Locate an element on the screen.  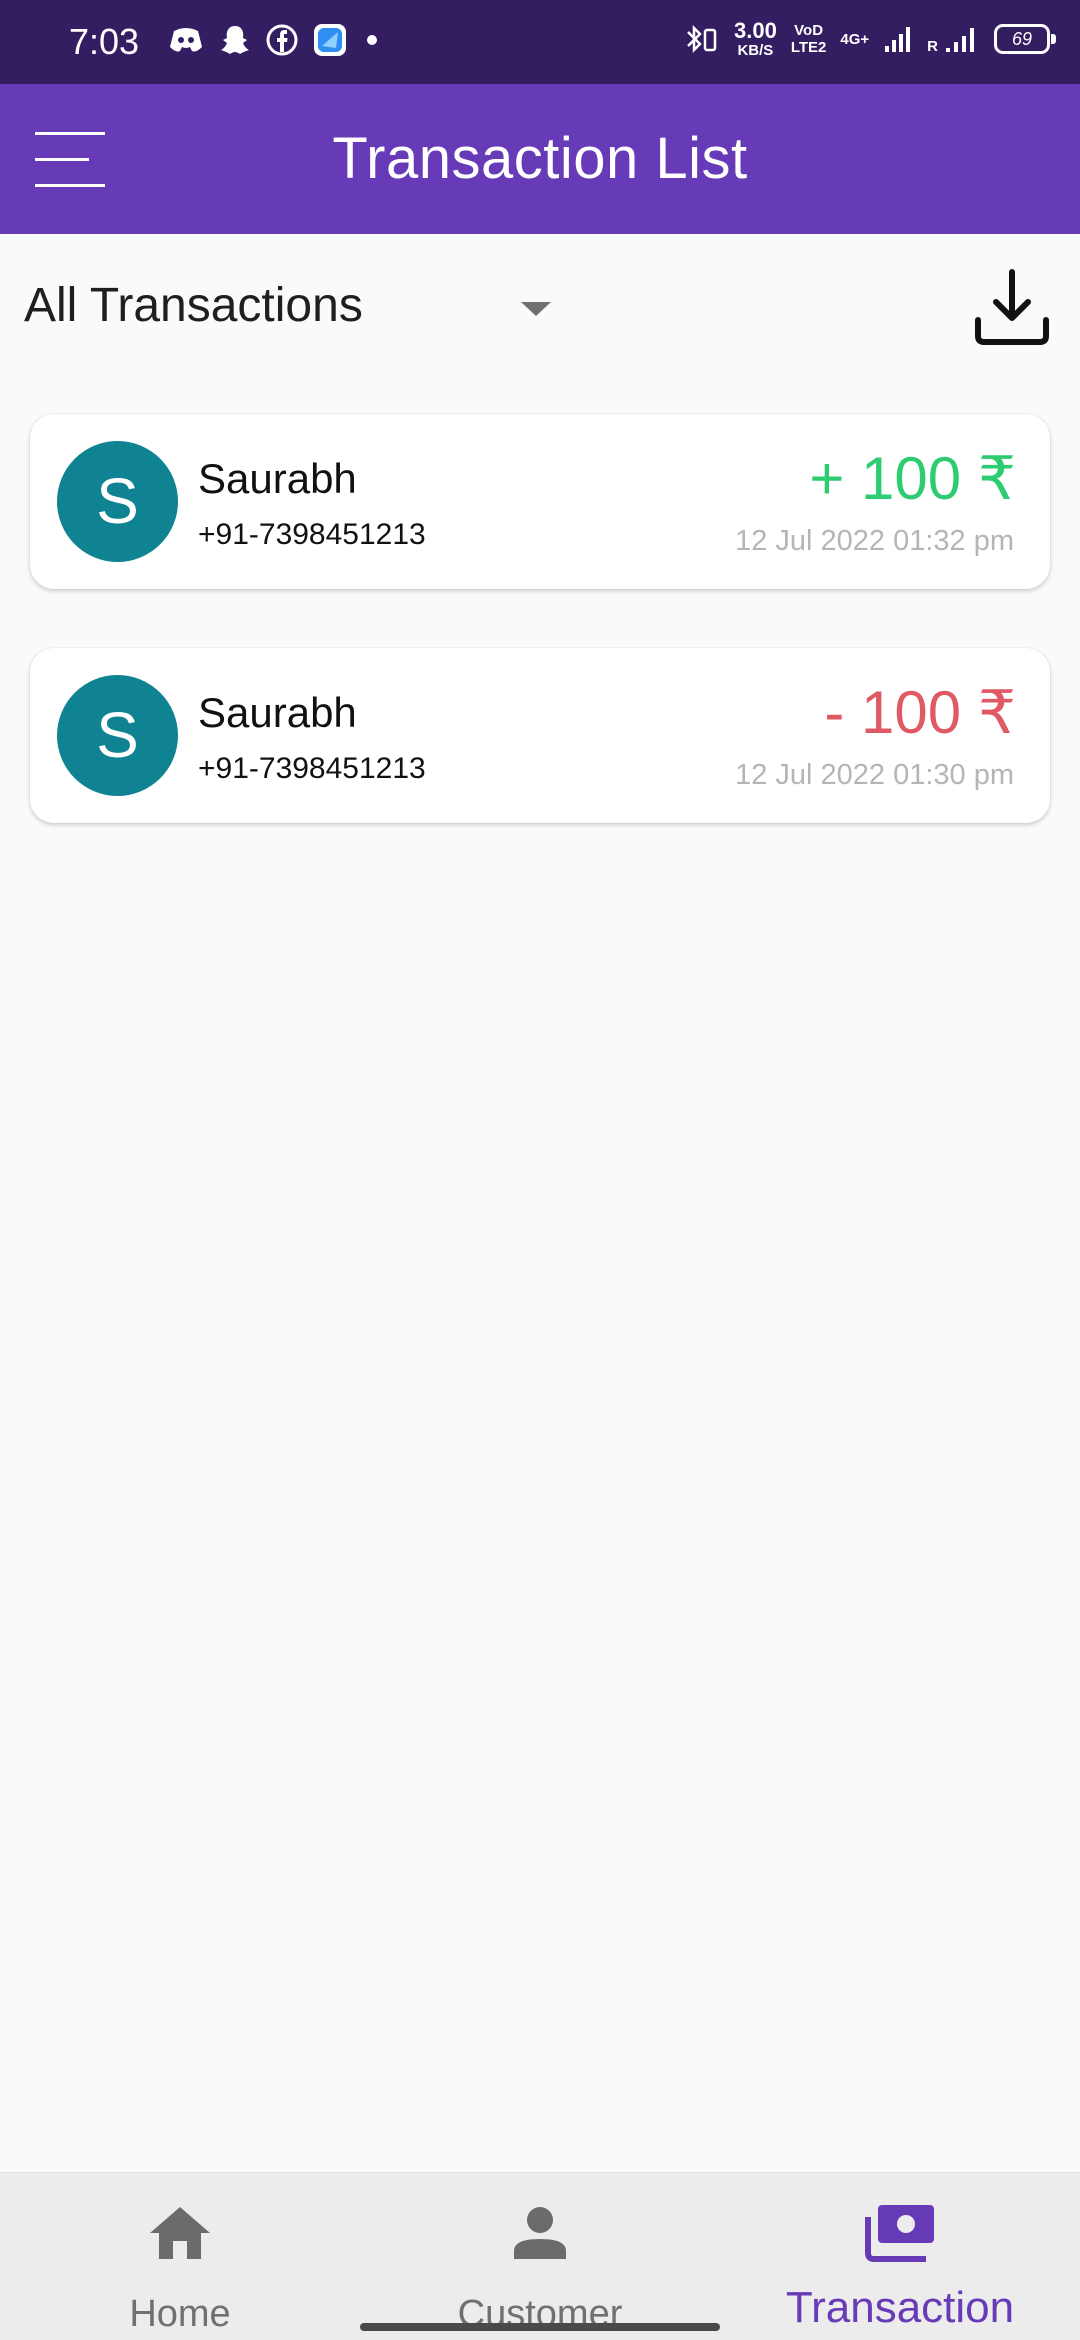
nav-label-home: Home is located at coordinates (180, 2314).